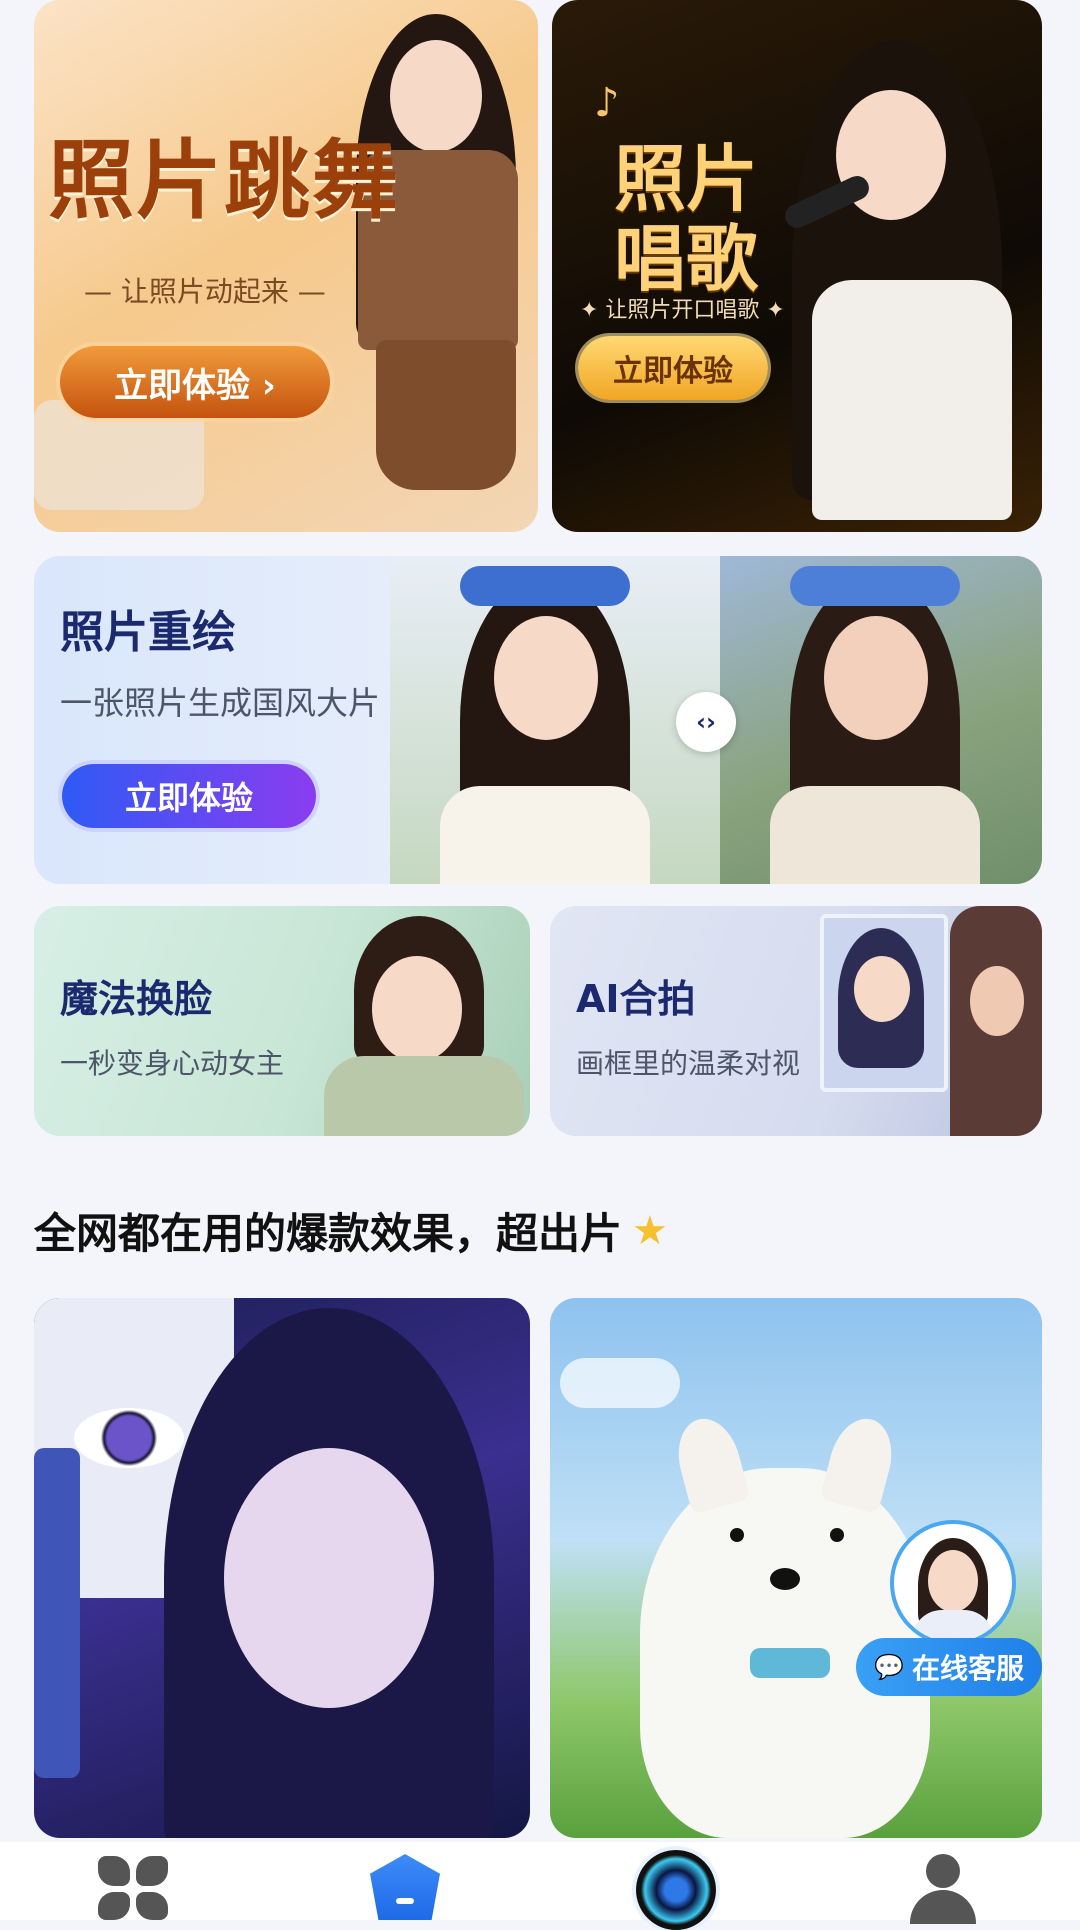 Image resolution: width=1080 pixels, height=1930 pixels. I want to click on redraw-after-image, so click(881, 720).